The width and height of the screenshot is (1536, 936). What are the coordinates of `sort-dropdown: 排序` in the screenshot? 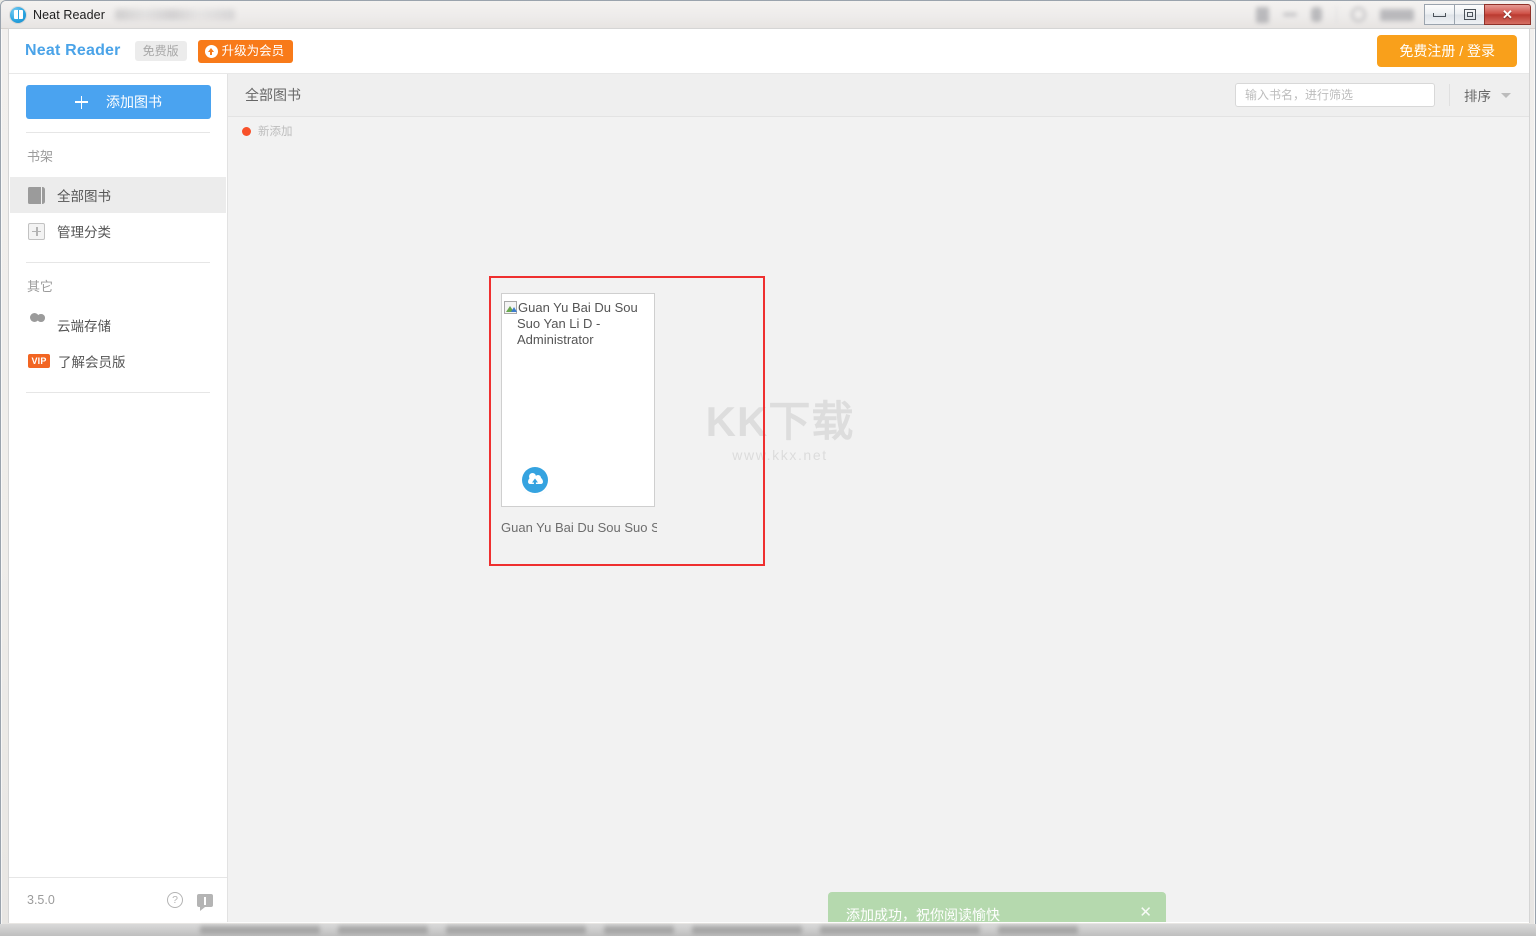 It's located at (1487, 95).